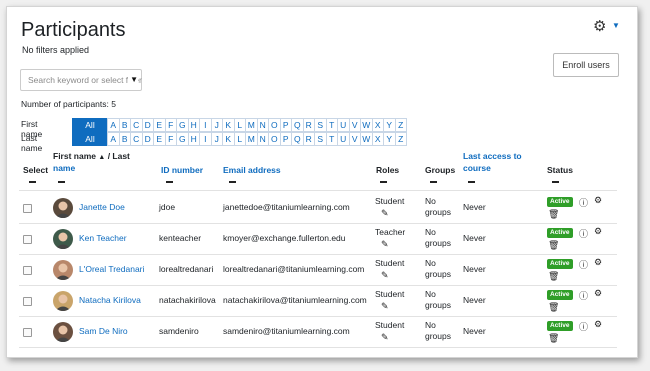 The height and width of the screenshot is (371, 650). I want to click on participant-email: kmoyer@exchange.fullerton.edu, so click(284, 238).